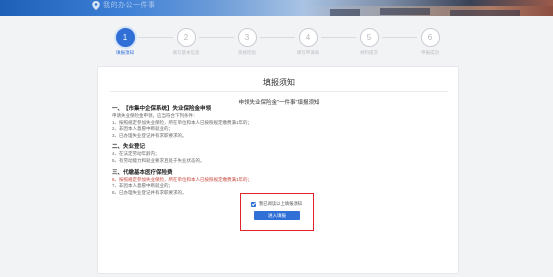 The height and width of the screenshot is (277, 553). What do you see at coordinates (430, 37) in the screenshot?
I see `step-number: 6` at bounding box center [430, 37].